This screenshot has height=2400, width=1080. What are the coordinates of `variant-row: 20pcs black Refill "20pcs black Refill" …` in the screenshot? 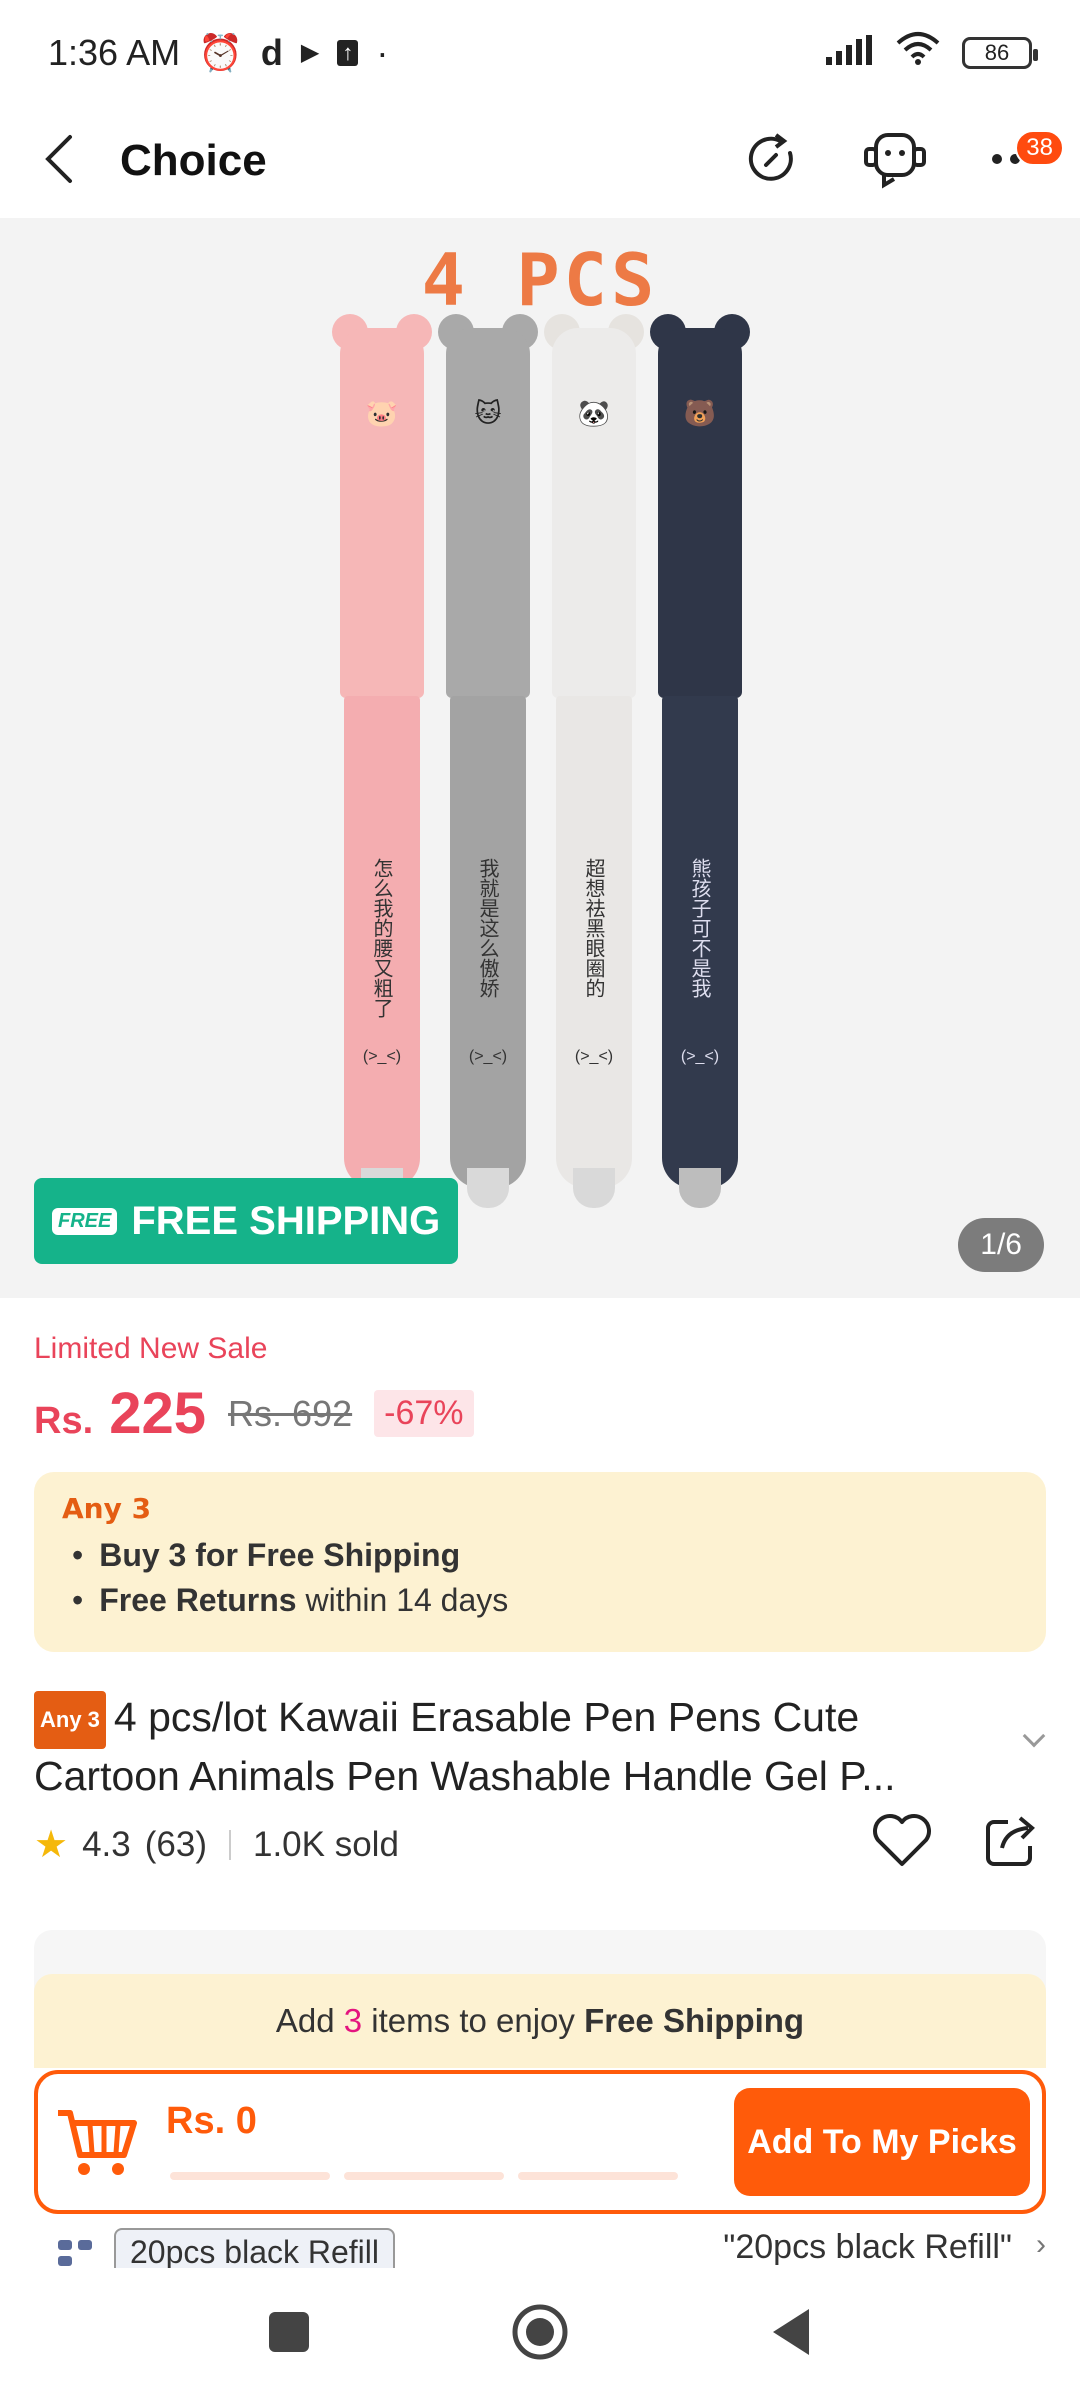 It's located at (540, 2248).